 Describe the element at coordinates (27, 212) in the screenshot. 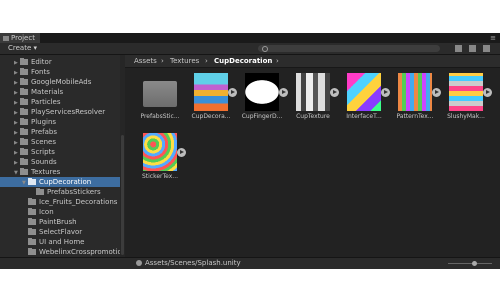

I see `tree-item: Icon` at that location.